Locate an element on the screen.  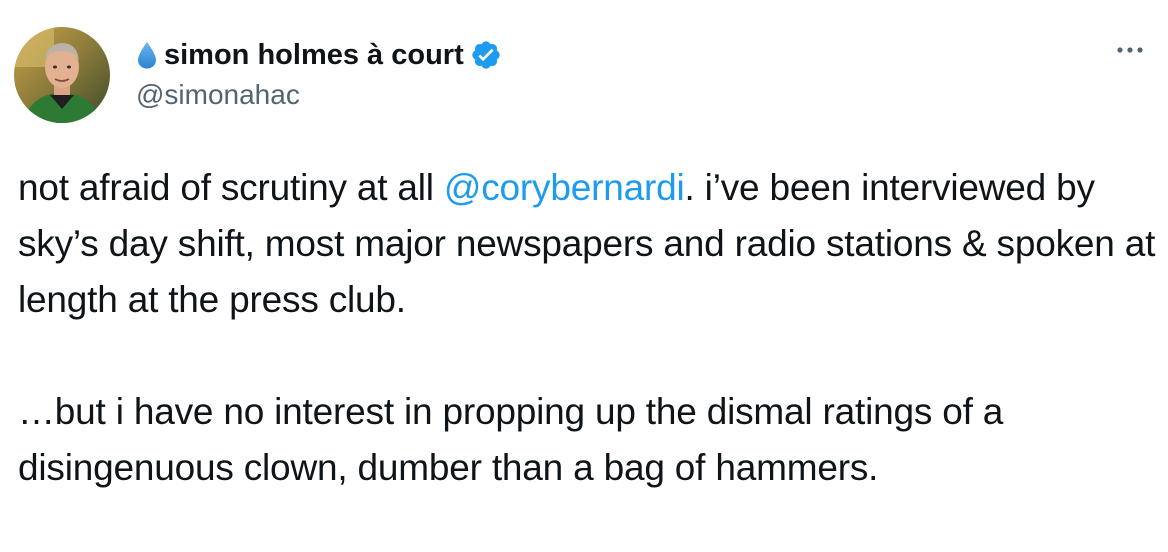
author-identity: simon holmes à court @simonahac is located at coordinates (319, 75).